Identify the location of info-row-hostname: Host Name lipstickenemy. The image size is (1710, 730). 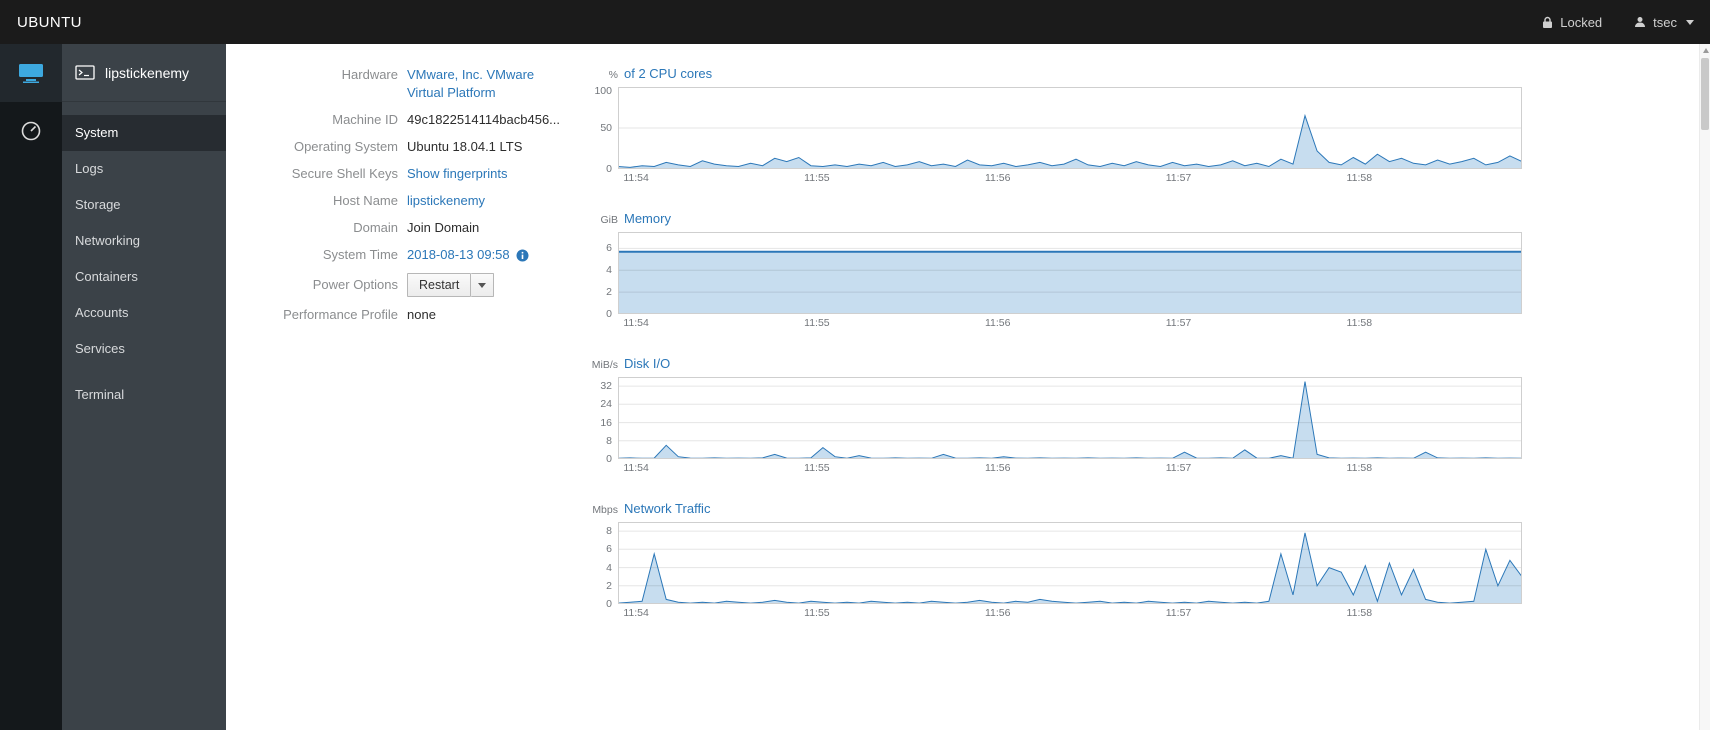
(390, 201).